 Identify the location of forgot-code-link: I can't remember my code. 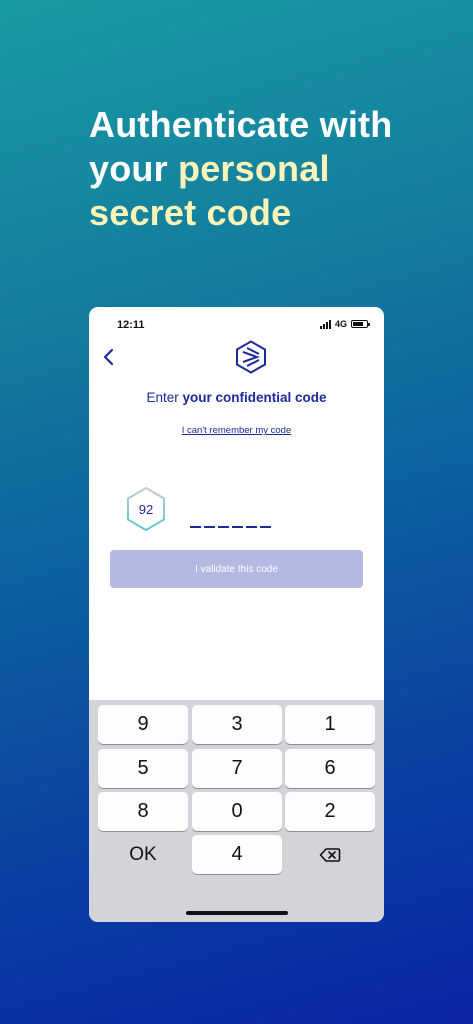
(236, 430).